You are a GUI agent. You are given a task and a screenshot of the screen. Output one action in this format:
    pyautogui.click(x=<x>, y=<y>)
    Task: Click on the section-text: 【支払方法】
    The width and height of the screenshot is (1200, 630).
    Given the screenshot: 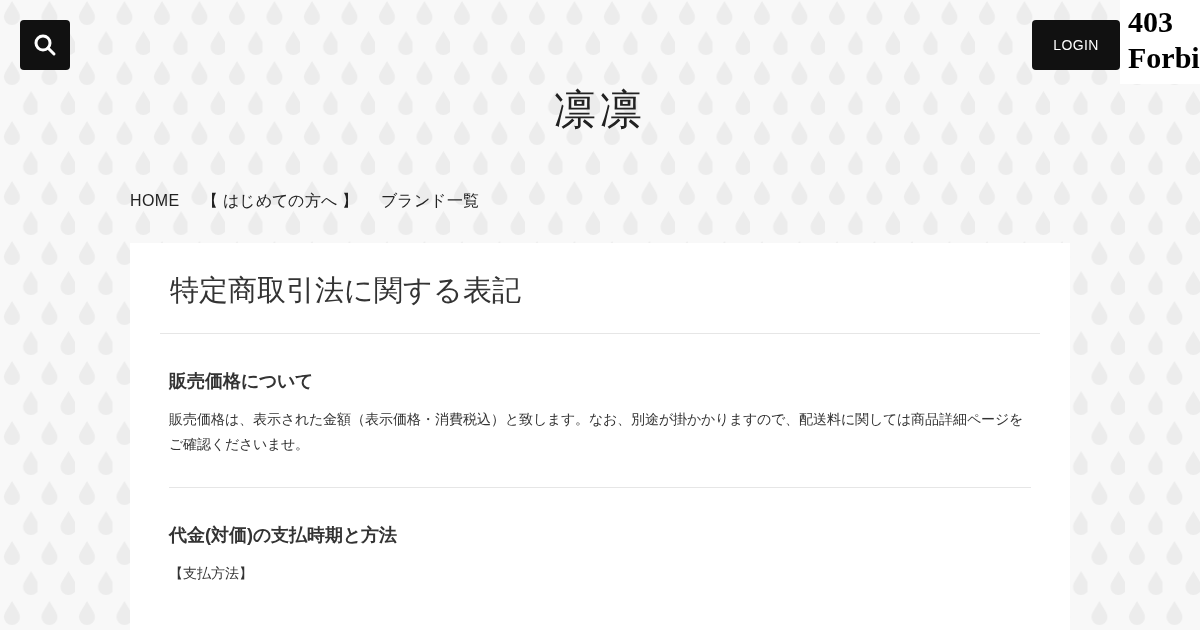 What is the action you would take?
    pyautogui.click(x=211, y=573)
    